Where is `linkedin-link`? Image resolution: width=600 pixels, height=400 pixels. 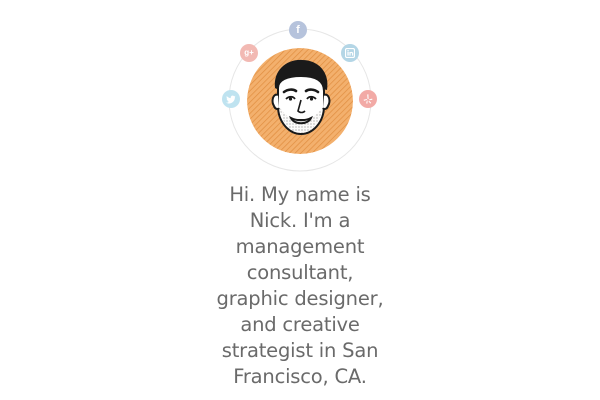 linkedin-link is located at coordinates (350, 53).